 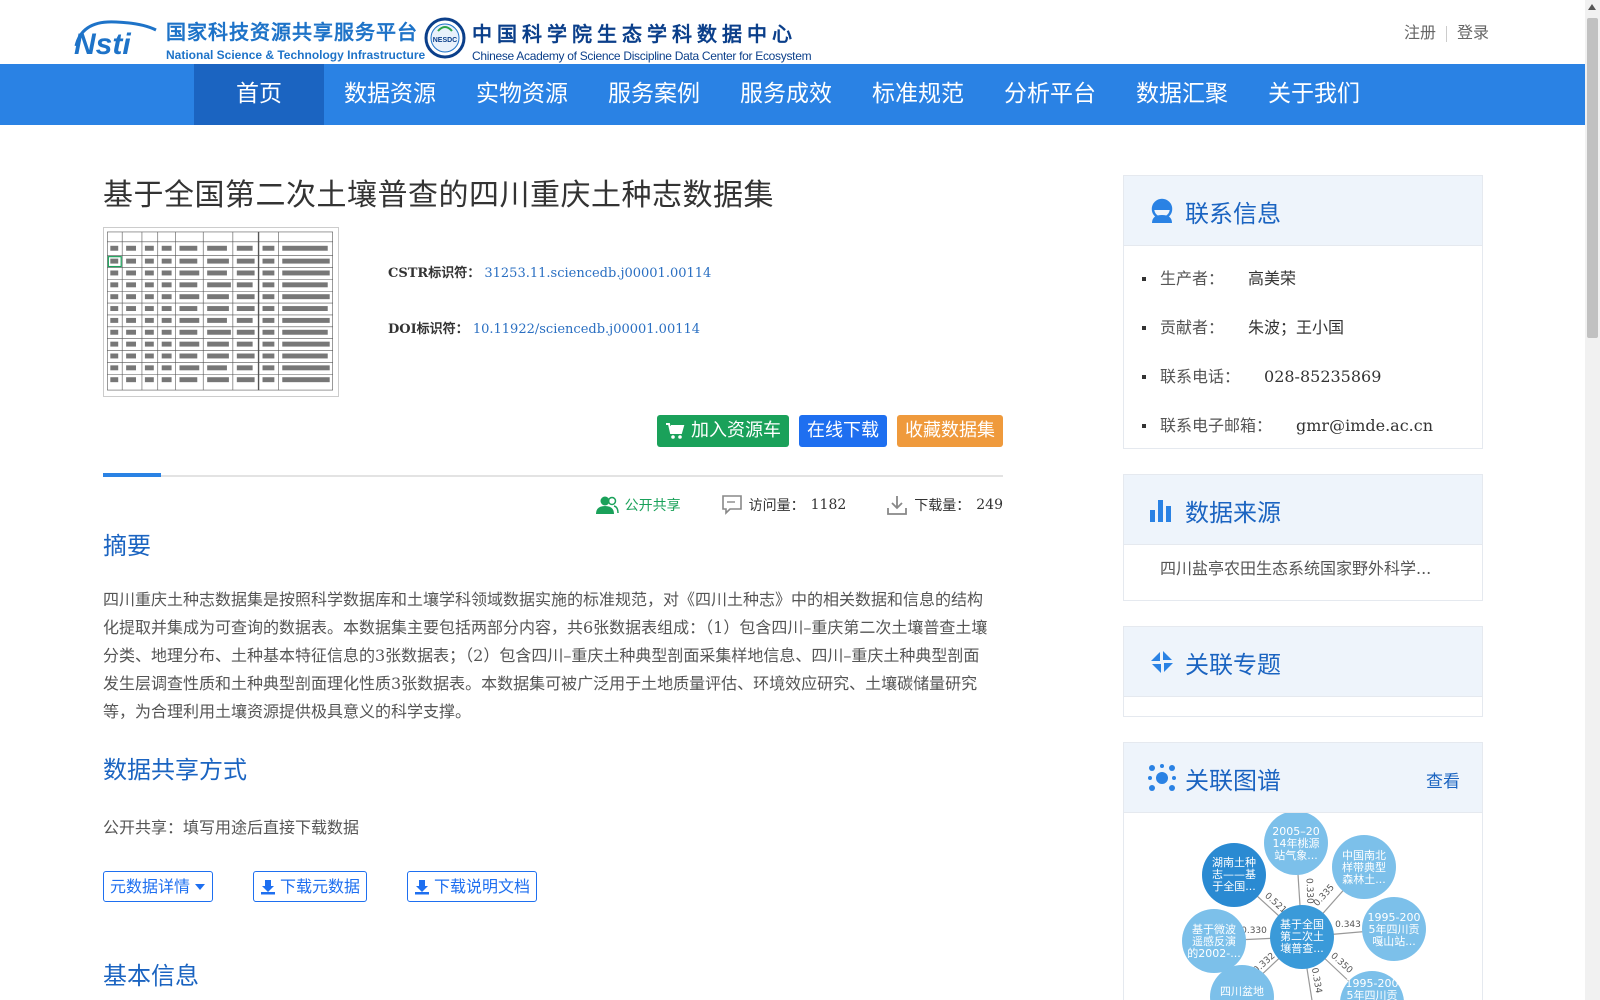 I want to click on relation-graph-panel-header: 关联图谱 查看, so click(x=1303, y=778).